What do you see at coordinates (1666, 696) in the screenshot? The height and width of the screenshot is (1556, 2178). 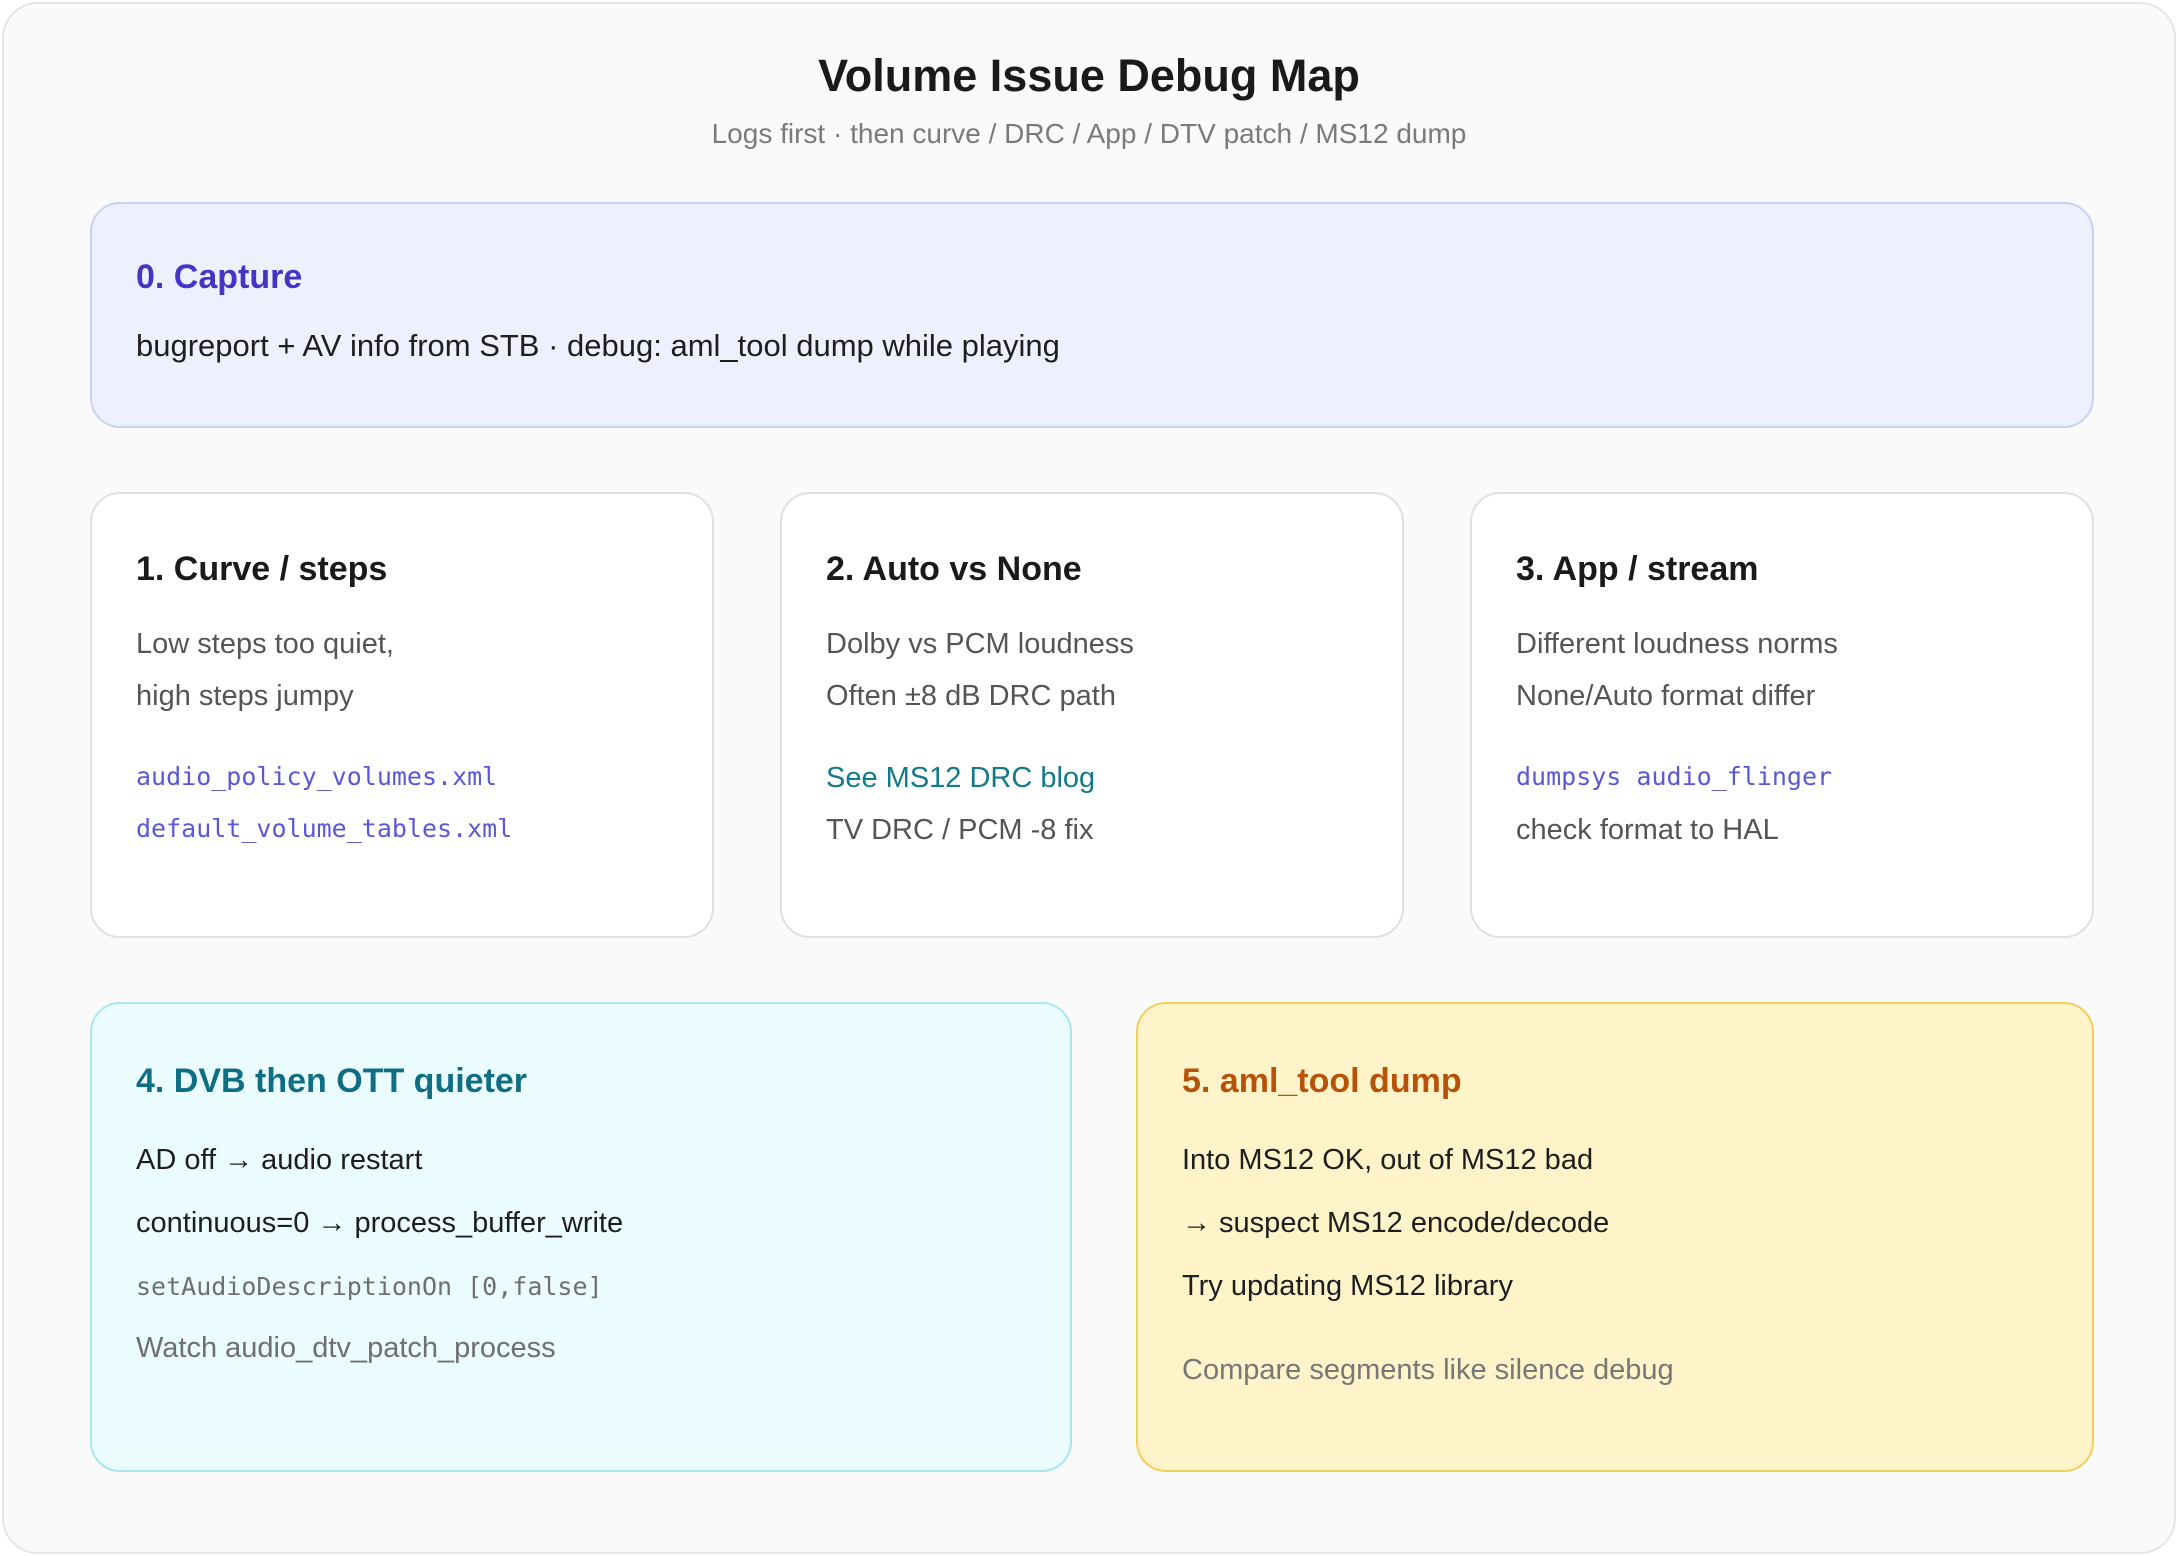 I see `app-stream-line-2: None/Auto format differ` at bounding box center [1666, 696].